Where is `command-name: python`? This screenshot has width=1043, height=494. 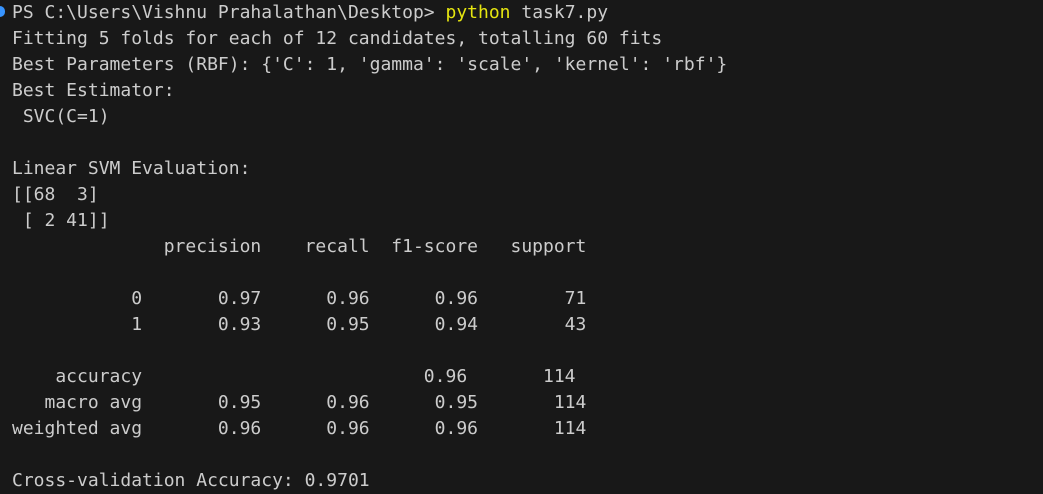 command-name: python is located at coordinates (478, 12).